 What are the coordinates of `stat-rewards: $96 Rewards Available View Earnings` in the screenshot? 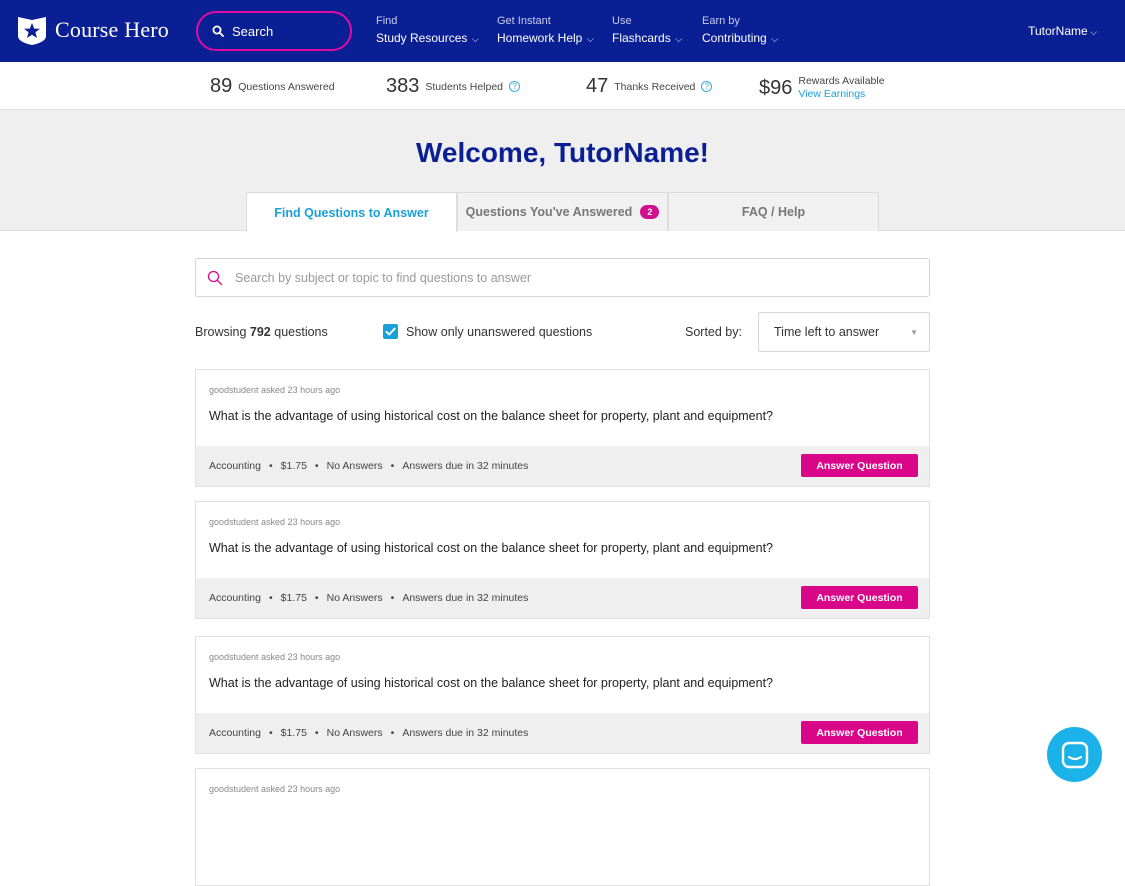 It's located at (822, 88).